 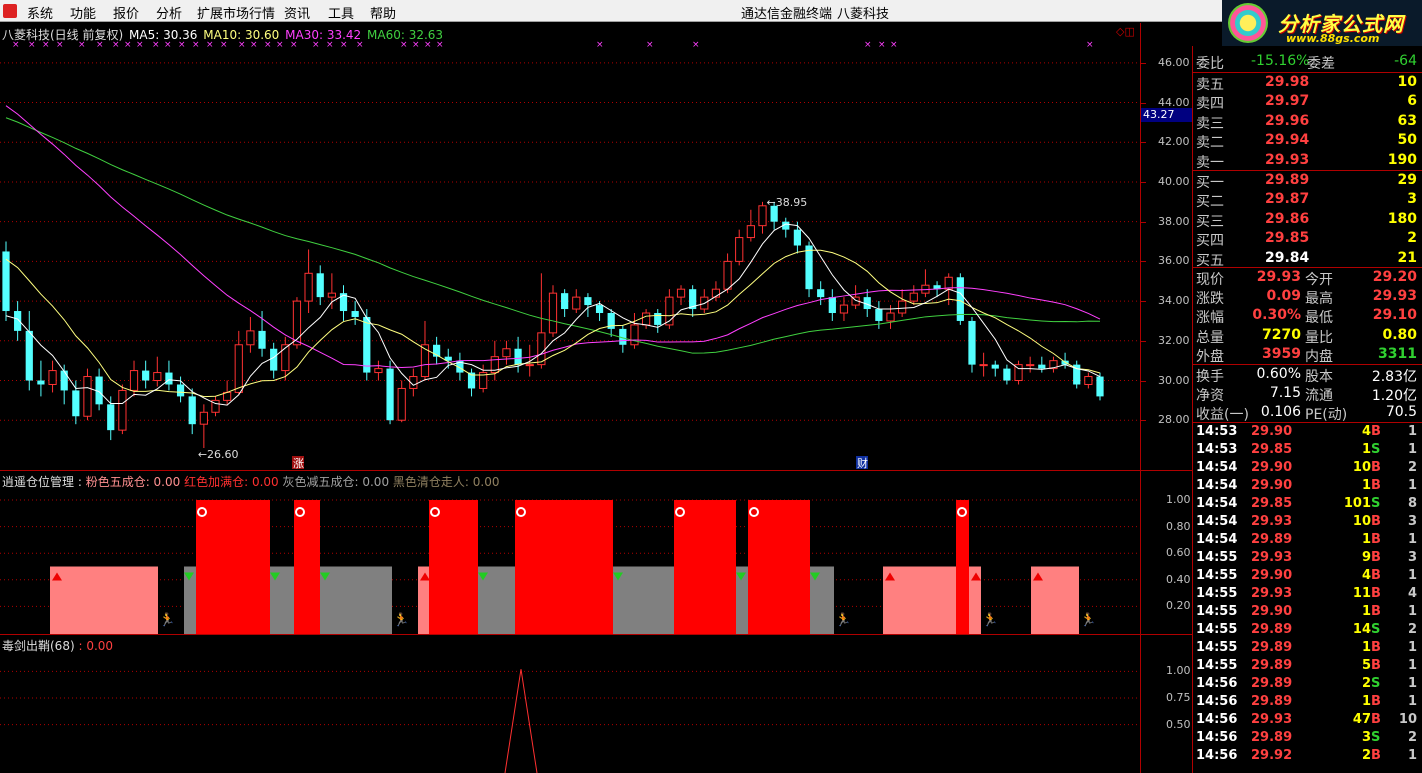 What do you see at coordinates (126, 12) in the screenshot?
I see `menu-item-quote: 报价` at bounding box center [126, 12].